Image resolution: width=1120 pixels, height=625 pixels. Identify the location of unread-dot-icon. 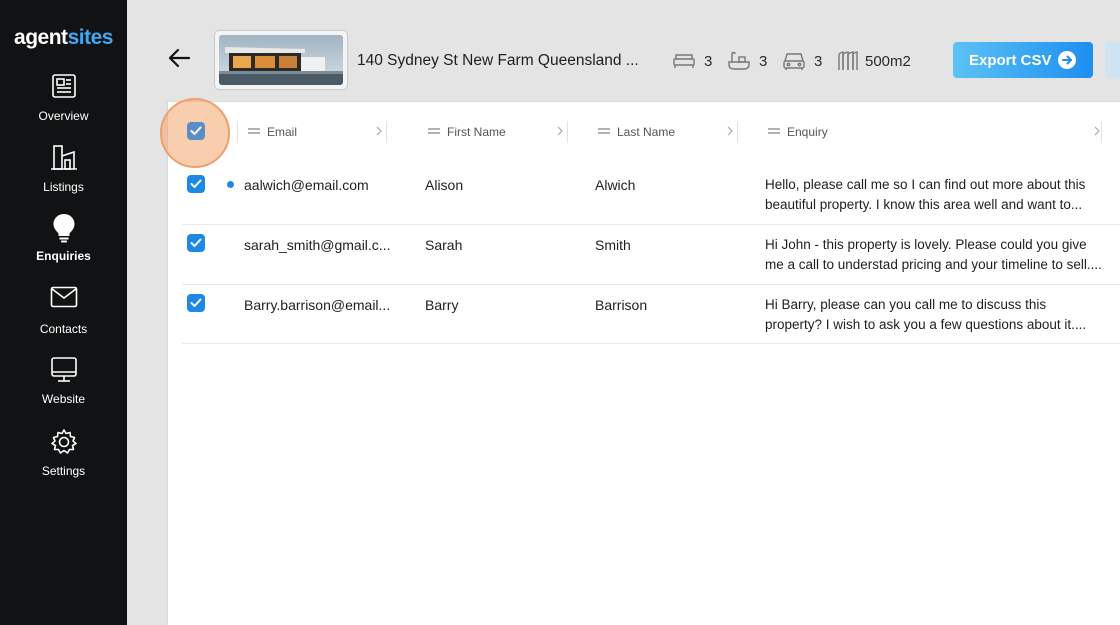
(230, 184).